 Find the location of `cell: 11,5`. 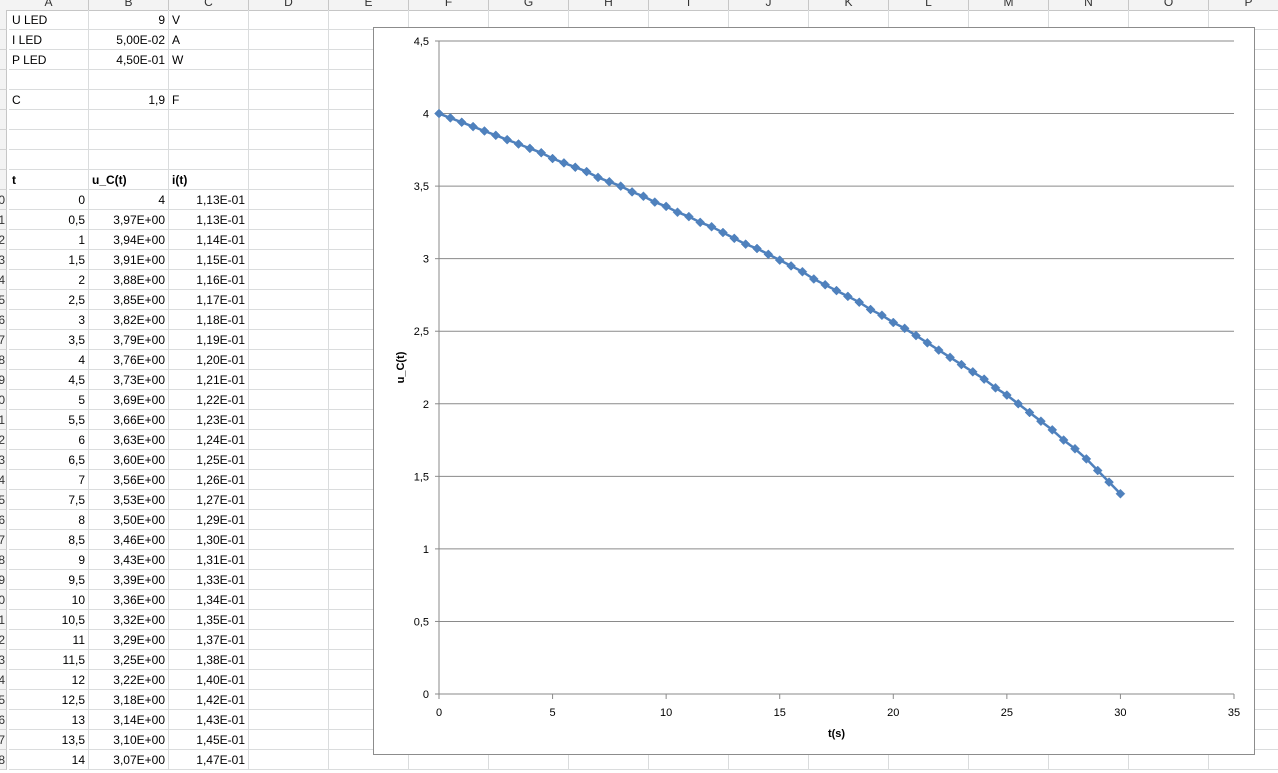

cell: 11,5 is located at coordinates (49, 660).